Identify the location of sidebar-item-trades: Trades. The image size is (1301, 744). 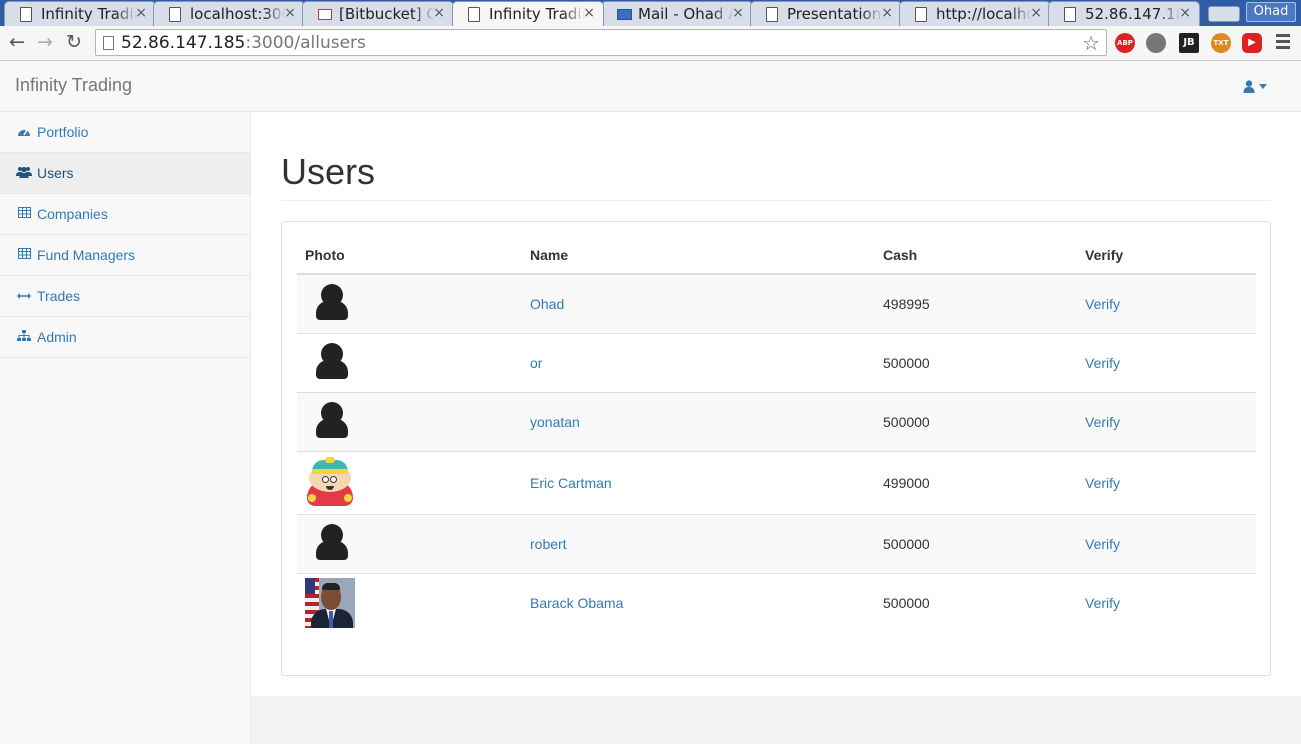
(125, 296).